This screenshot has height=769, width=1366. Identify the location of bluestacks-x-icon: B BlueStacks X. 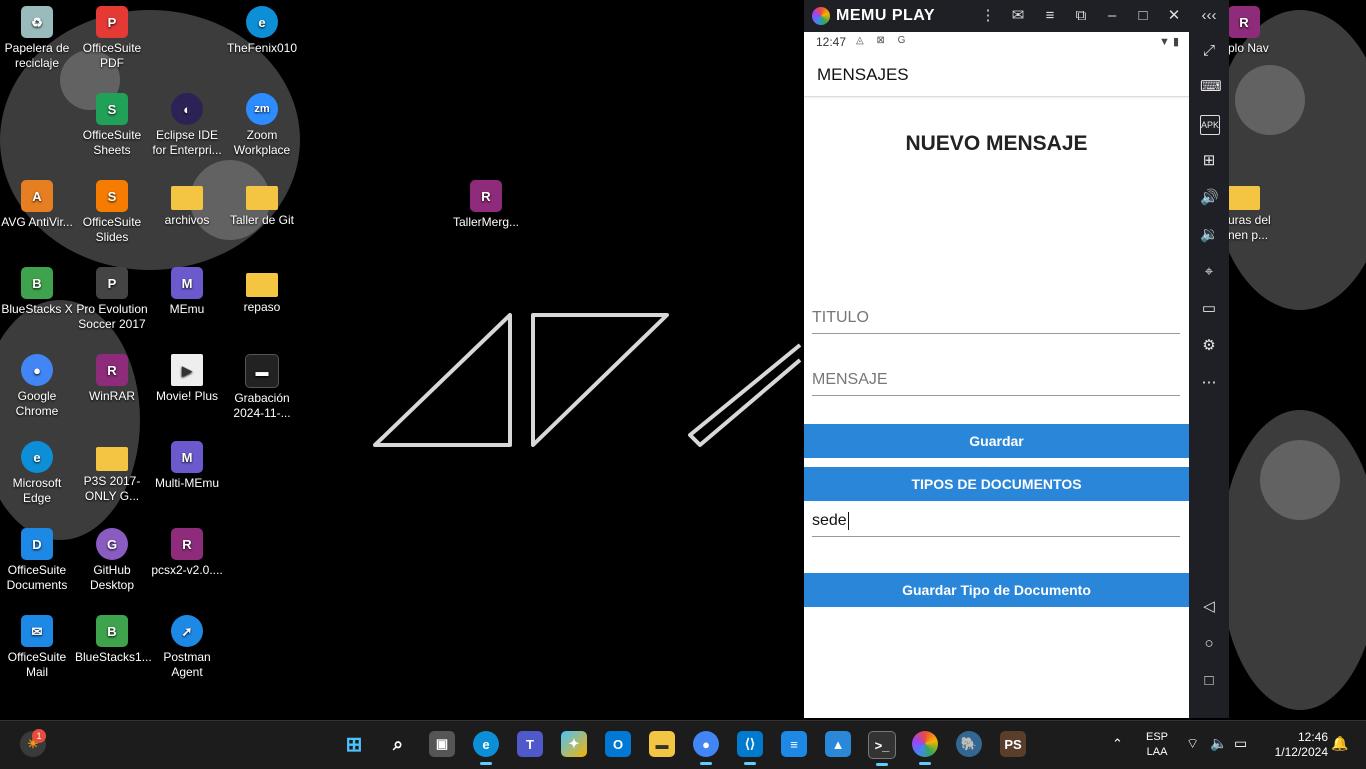
(37, 292).